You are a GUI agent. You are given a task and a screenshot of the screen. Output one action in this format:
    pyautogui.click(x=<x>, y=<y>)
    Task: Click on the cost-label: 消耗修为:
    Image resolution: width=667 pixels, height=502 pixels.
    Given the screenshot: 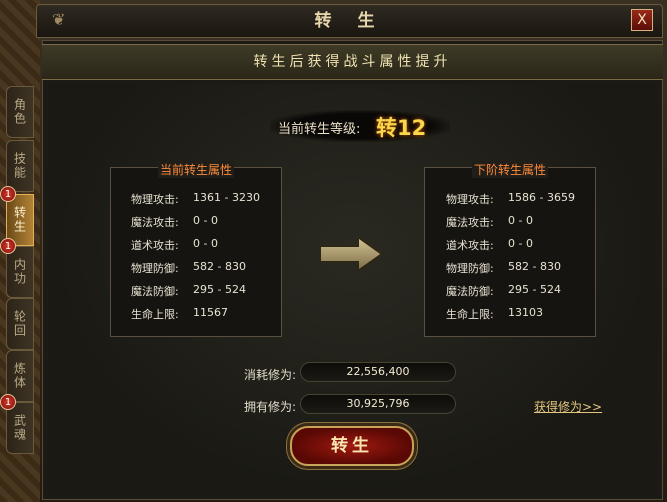 What is the action you would take?
    pyautogui.click(x=270, y=375)
    